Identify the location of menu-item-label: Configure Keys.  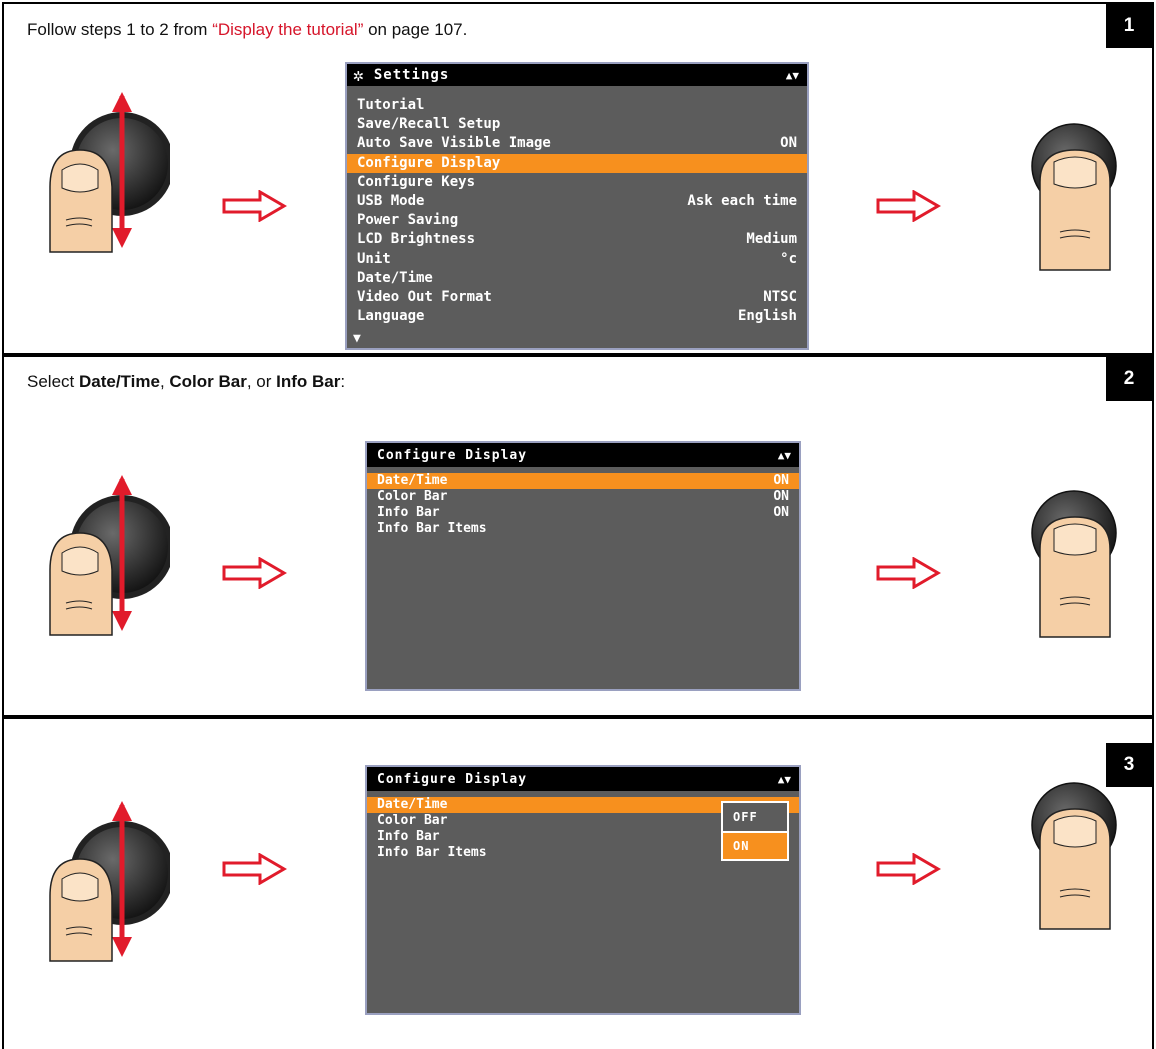
(416, 181).